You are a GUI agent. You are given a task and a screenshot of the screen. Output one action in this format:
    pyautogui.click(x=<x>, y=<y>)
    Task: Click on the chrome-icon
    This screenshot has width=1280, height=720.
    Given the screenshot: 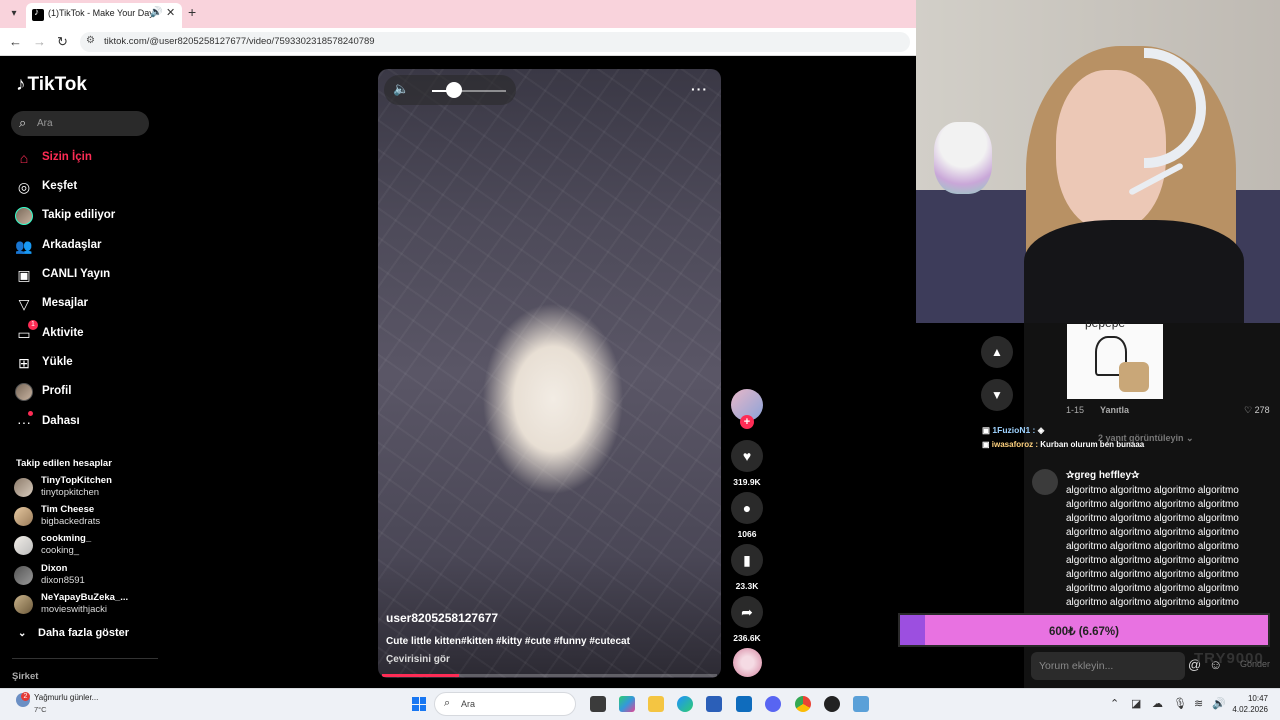 What is the action you would take?
    pyautogui.click(x=803, y=704)
    